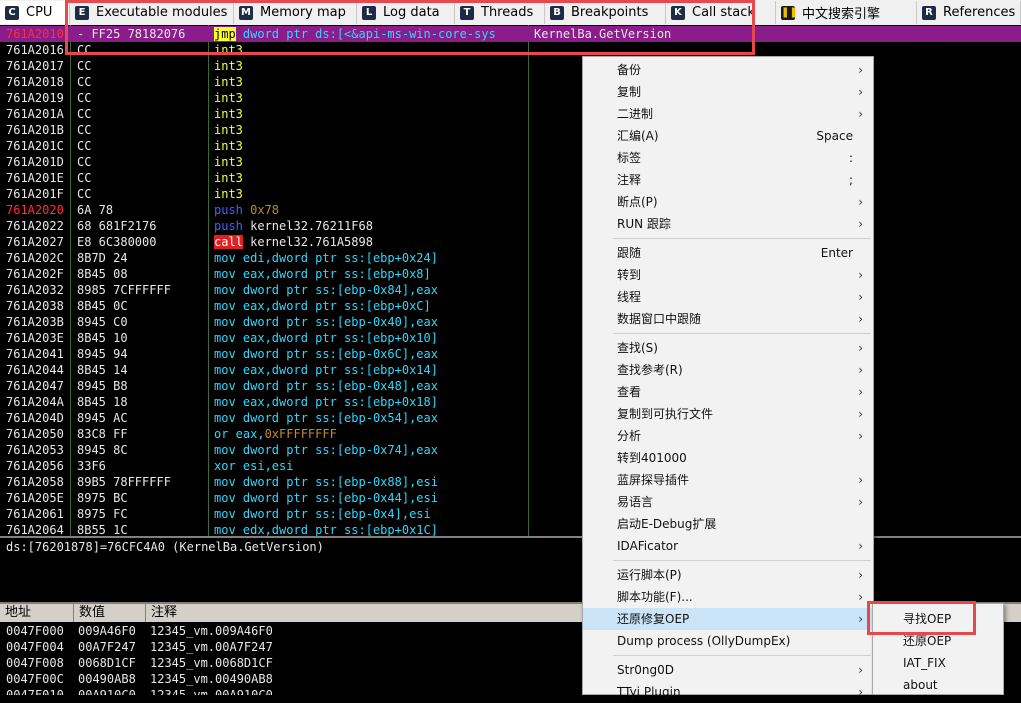 The image size is (1021, 703). What do you see at coordinates (35, 529) in the screenshot?
I see `row-address: 761A2064` at bounding box center [35, 529].